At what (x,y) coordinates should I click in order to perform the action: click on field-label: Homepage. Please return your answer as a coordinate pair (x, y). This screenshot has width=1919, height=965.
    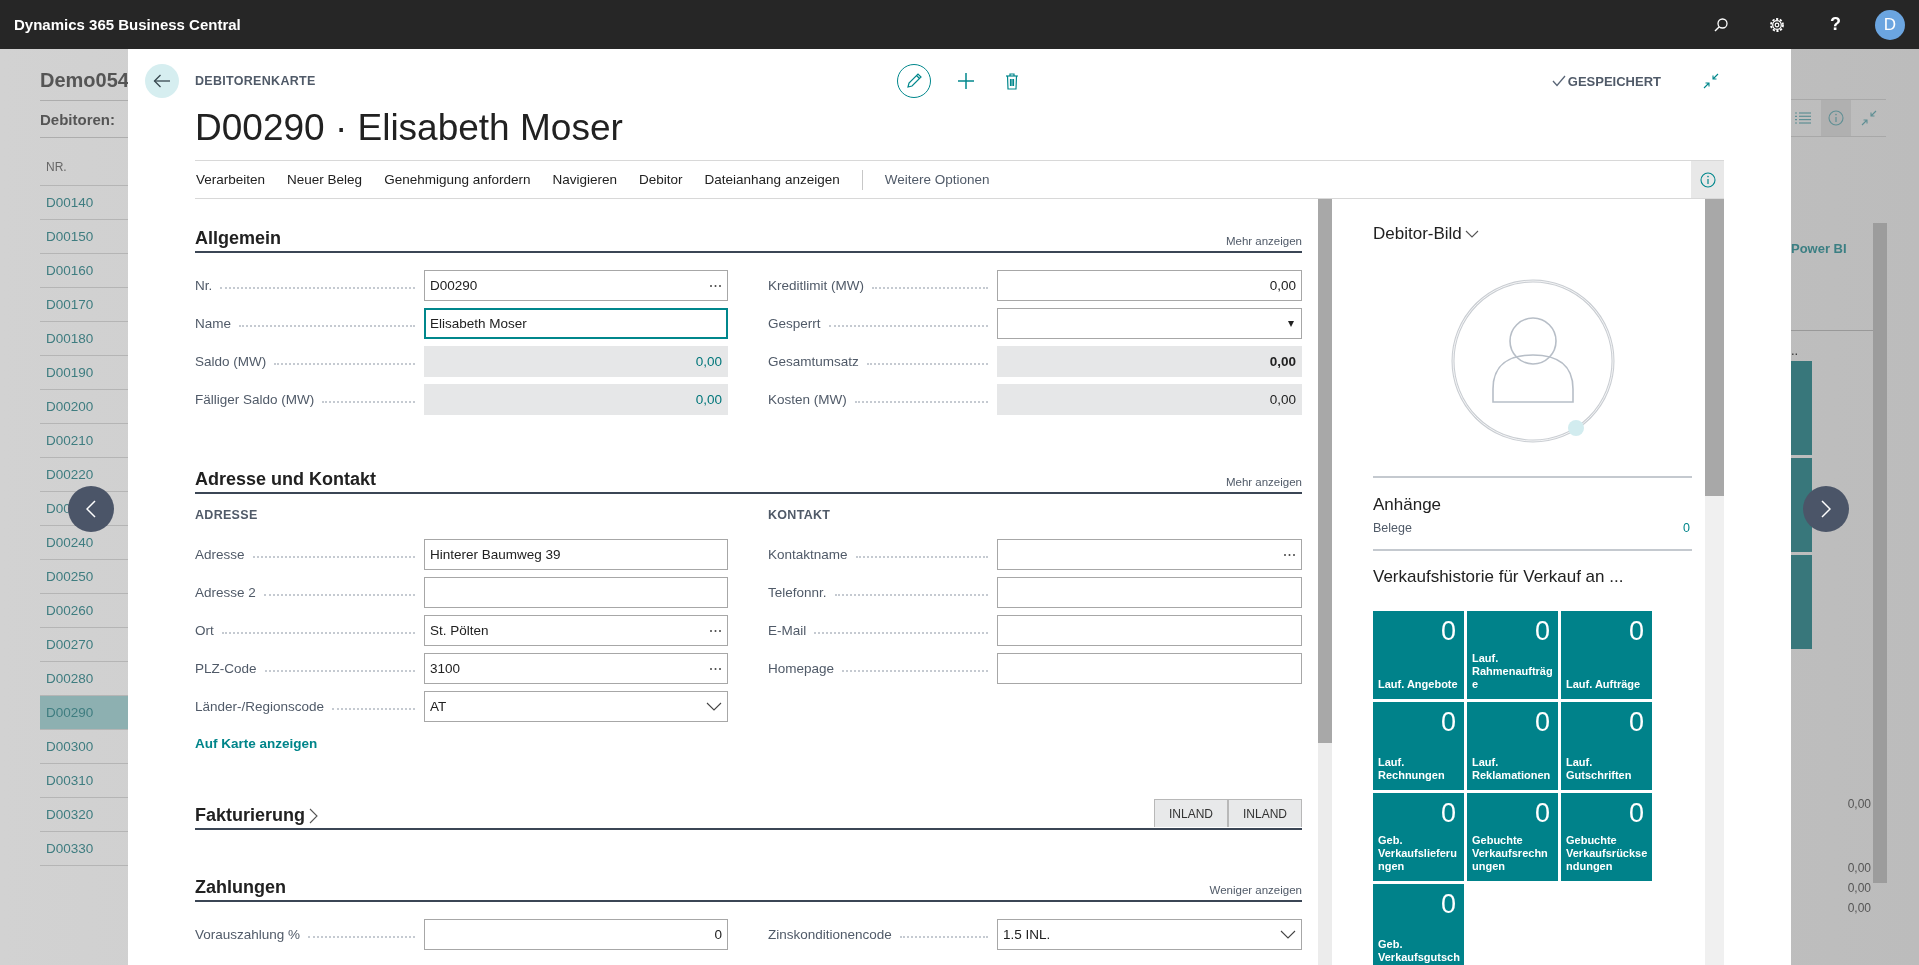
    Looking at the image, I should click on (801, 668).